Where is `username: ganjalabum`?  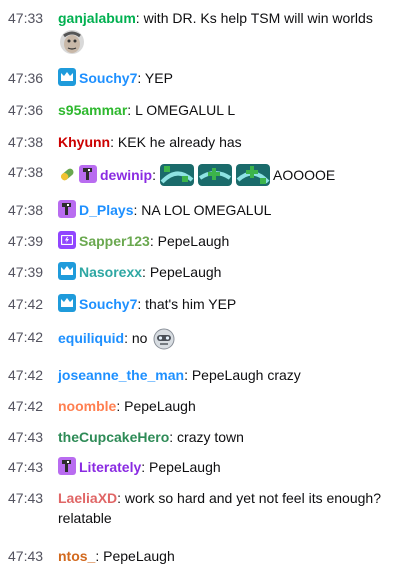 username: ganjalabum is located at coordinates (97, 18).